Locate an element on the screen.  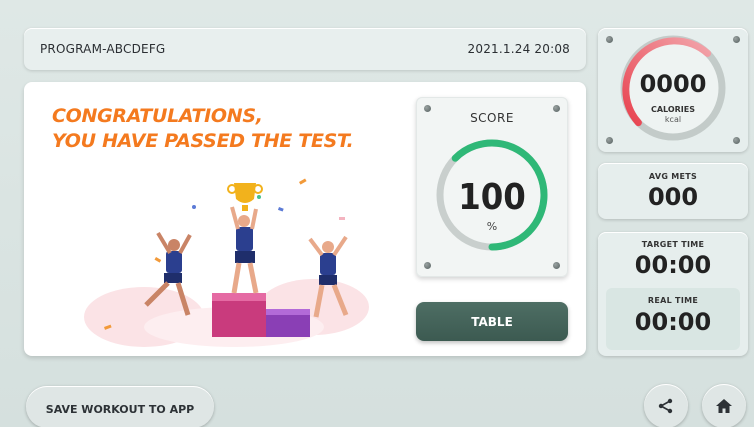
score-label: SCORE is located at coordinates (492, 118).